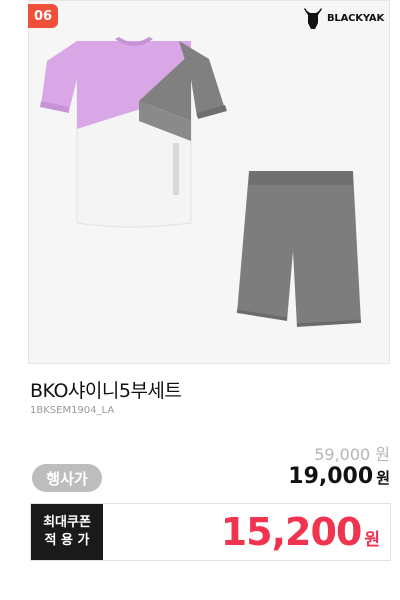 The width and height of the screenshot is (400, 600). Describe the element at coordinates (299, 249) in the screenshot. I see `shorts-graphic` at that location.